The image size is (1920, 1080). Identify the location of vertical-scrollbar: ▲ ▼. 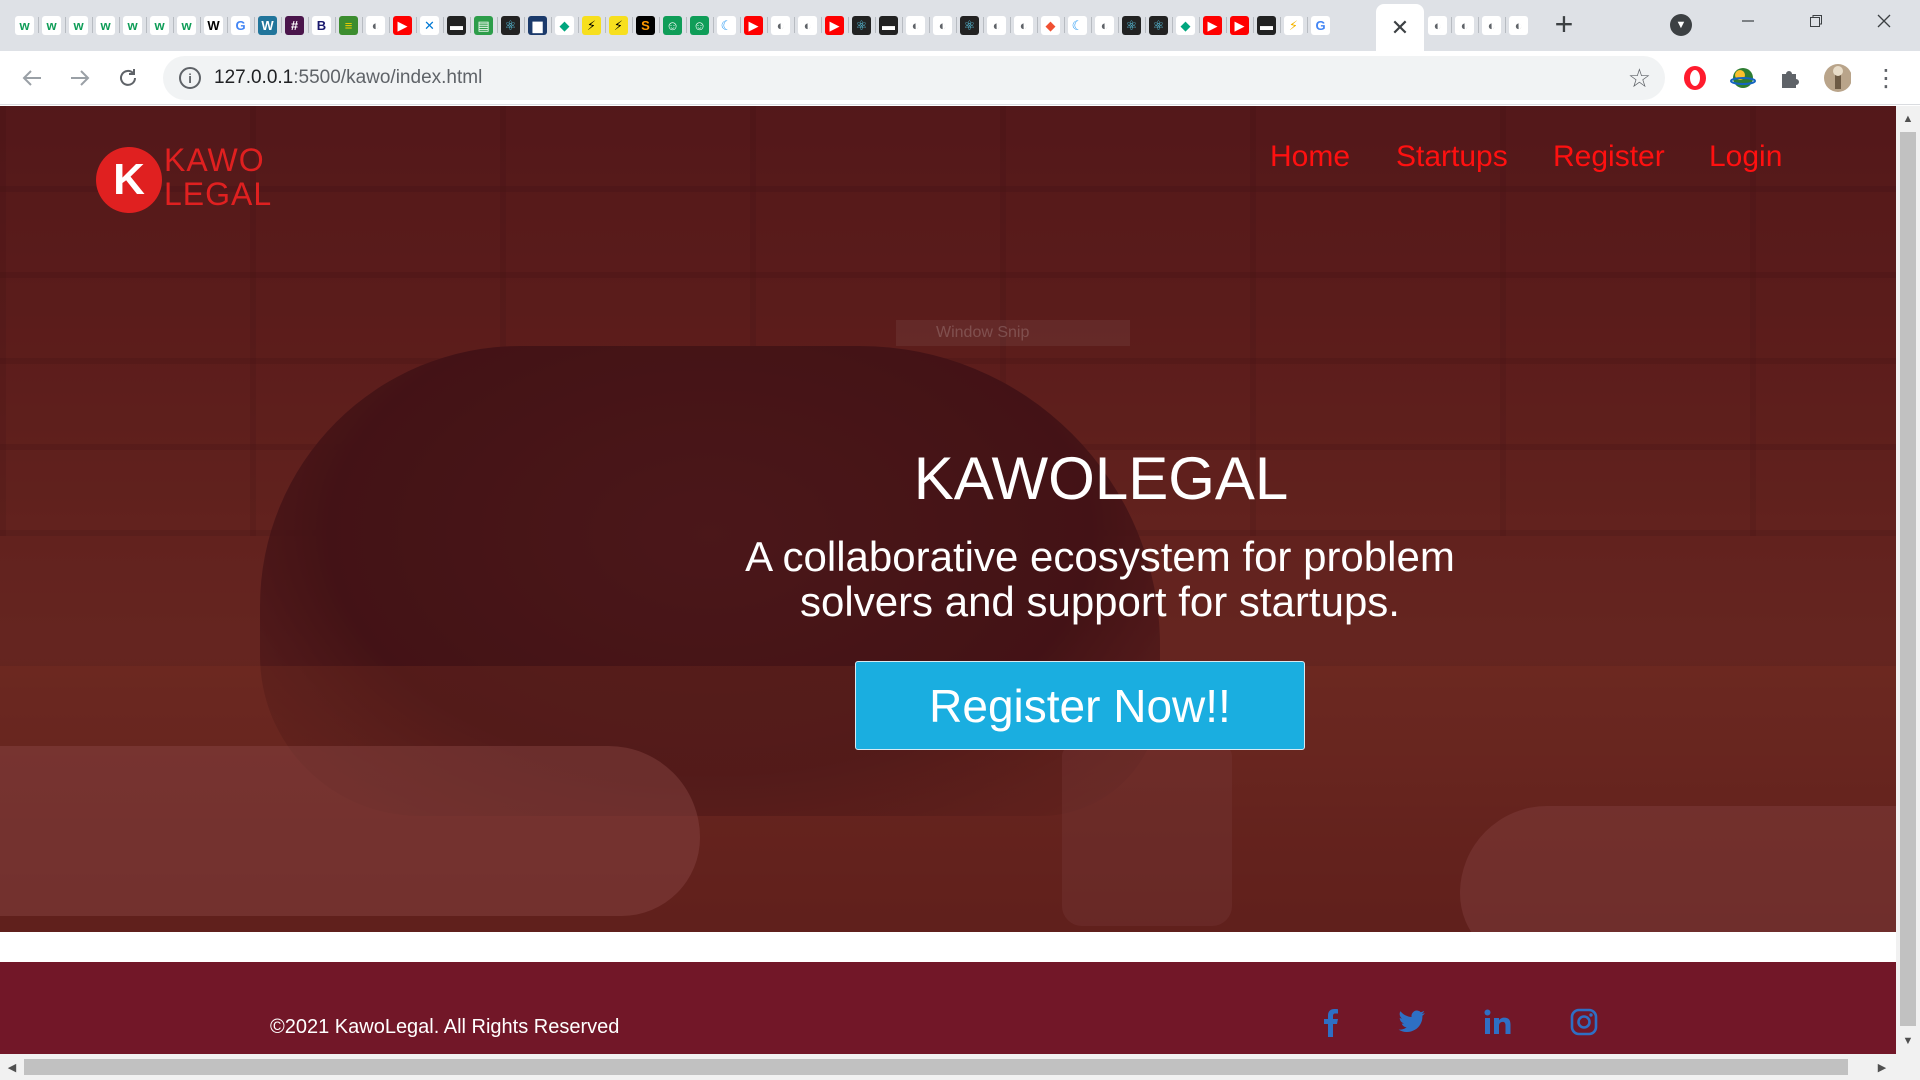
(1908, 580).